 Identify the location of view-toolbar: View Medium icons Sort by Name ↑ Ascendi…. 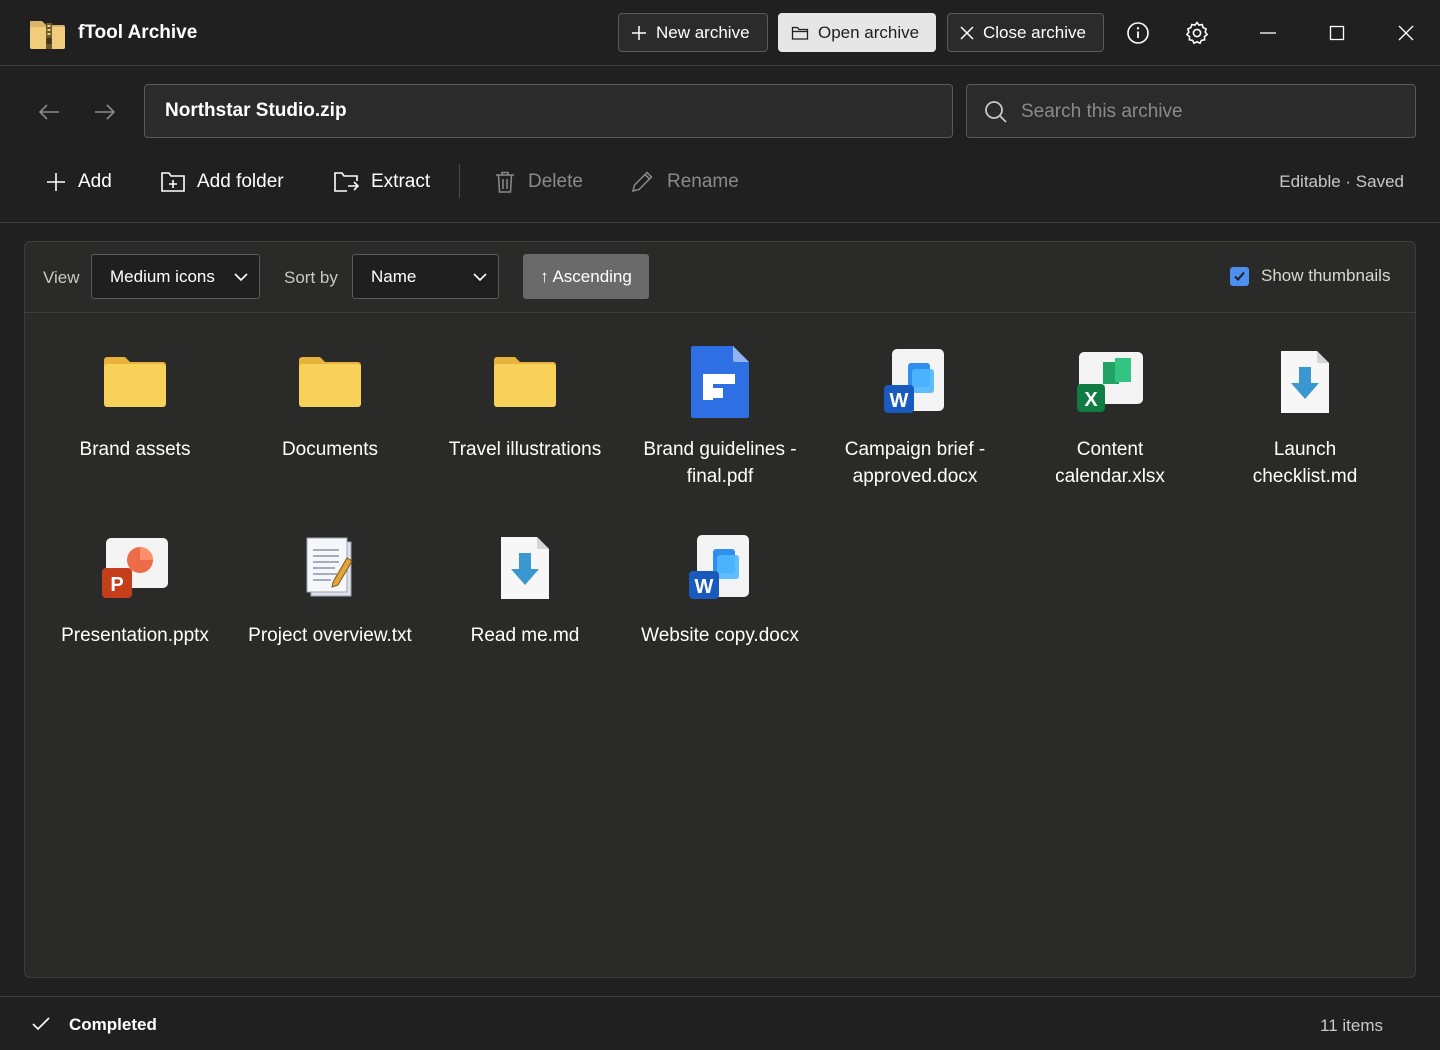
(720, 277).